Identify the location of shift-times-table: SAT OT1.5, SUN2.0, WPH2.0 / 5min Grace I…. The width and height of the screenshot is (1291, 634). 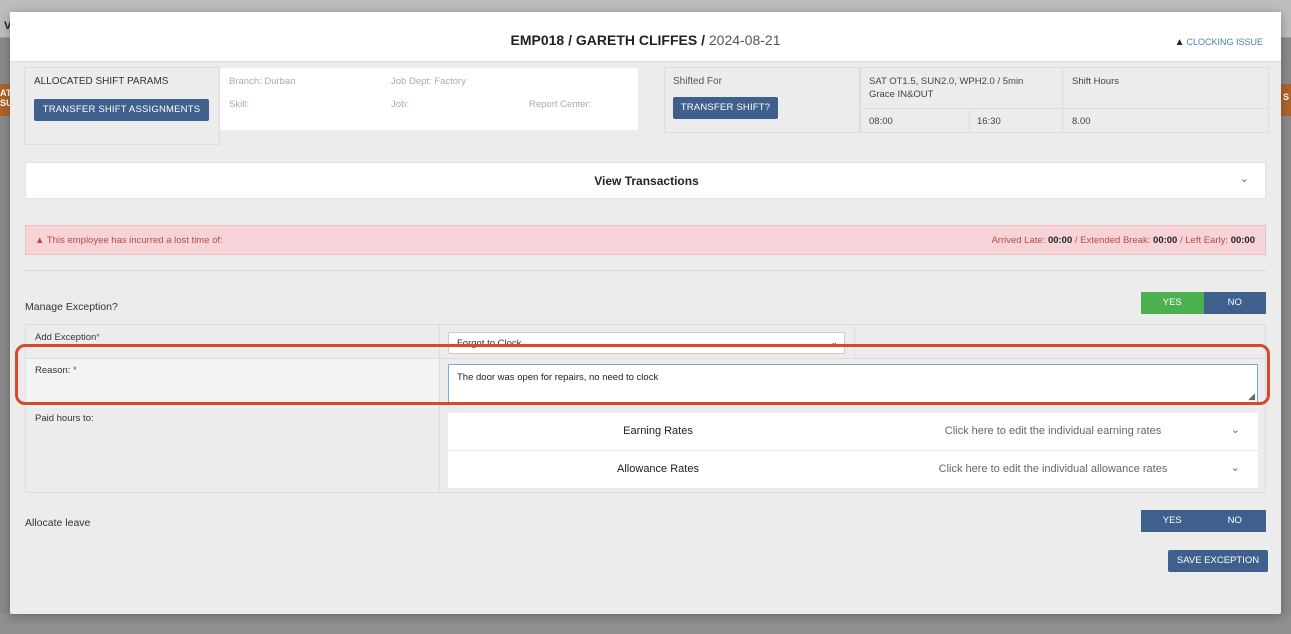
(1064, 100).